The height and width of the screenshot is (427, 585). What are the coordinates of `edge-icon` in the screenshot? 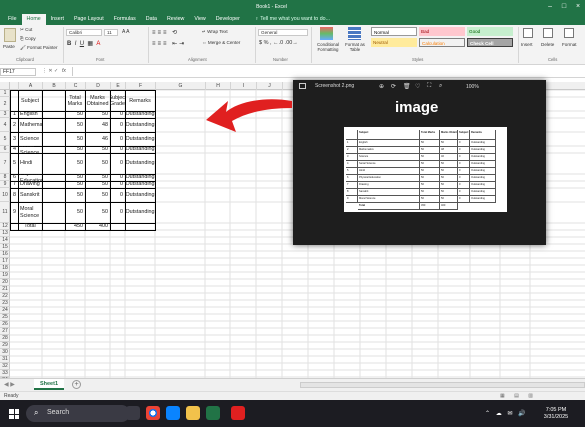 It's located at (173, 413).